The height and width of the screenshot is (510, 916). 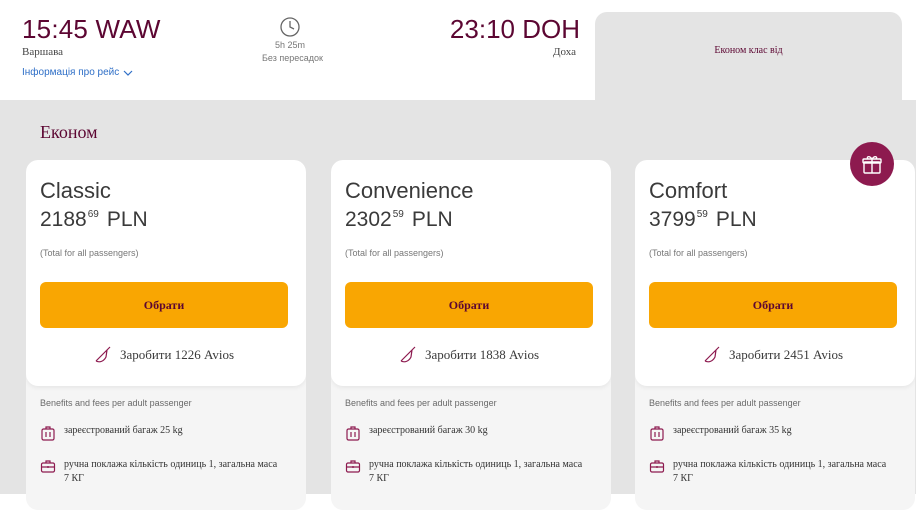 I want to click on avios-earn: Заробити 1838 Avios, so click(x=469, y=355).